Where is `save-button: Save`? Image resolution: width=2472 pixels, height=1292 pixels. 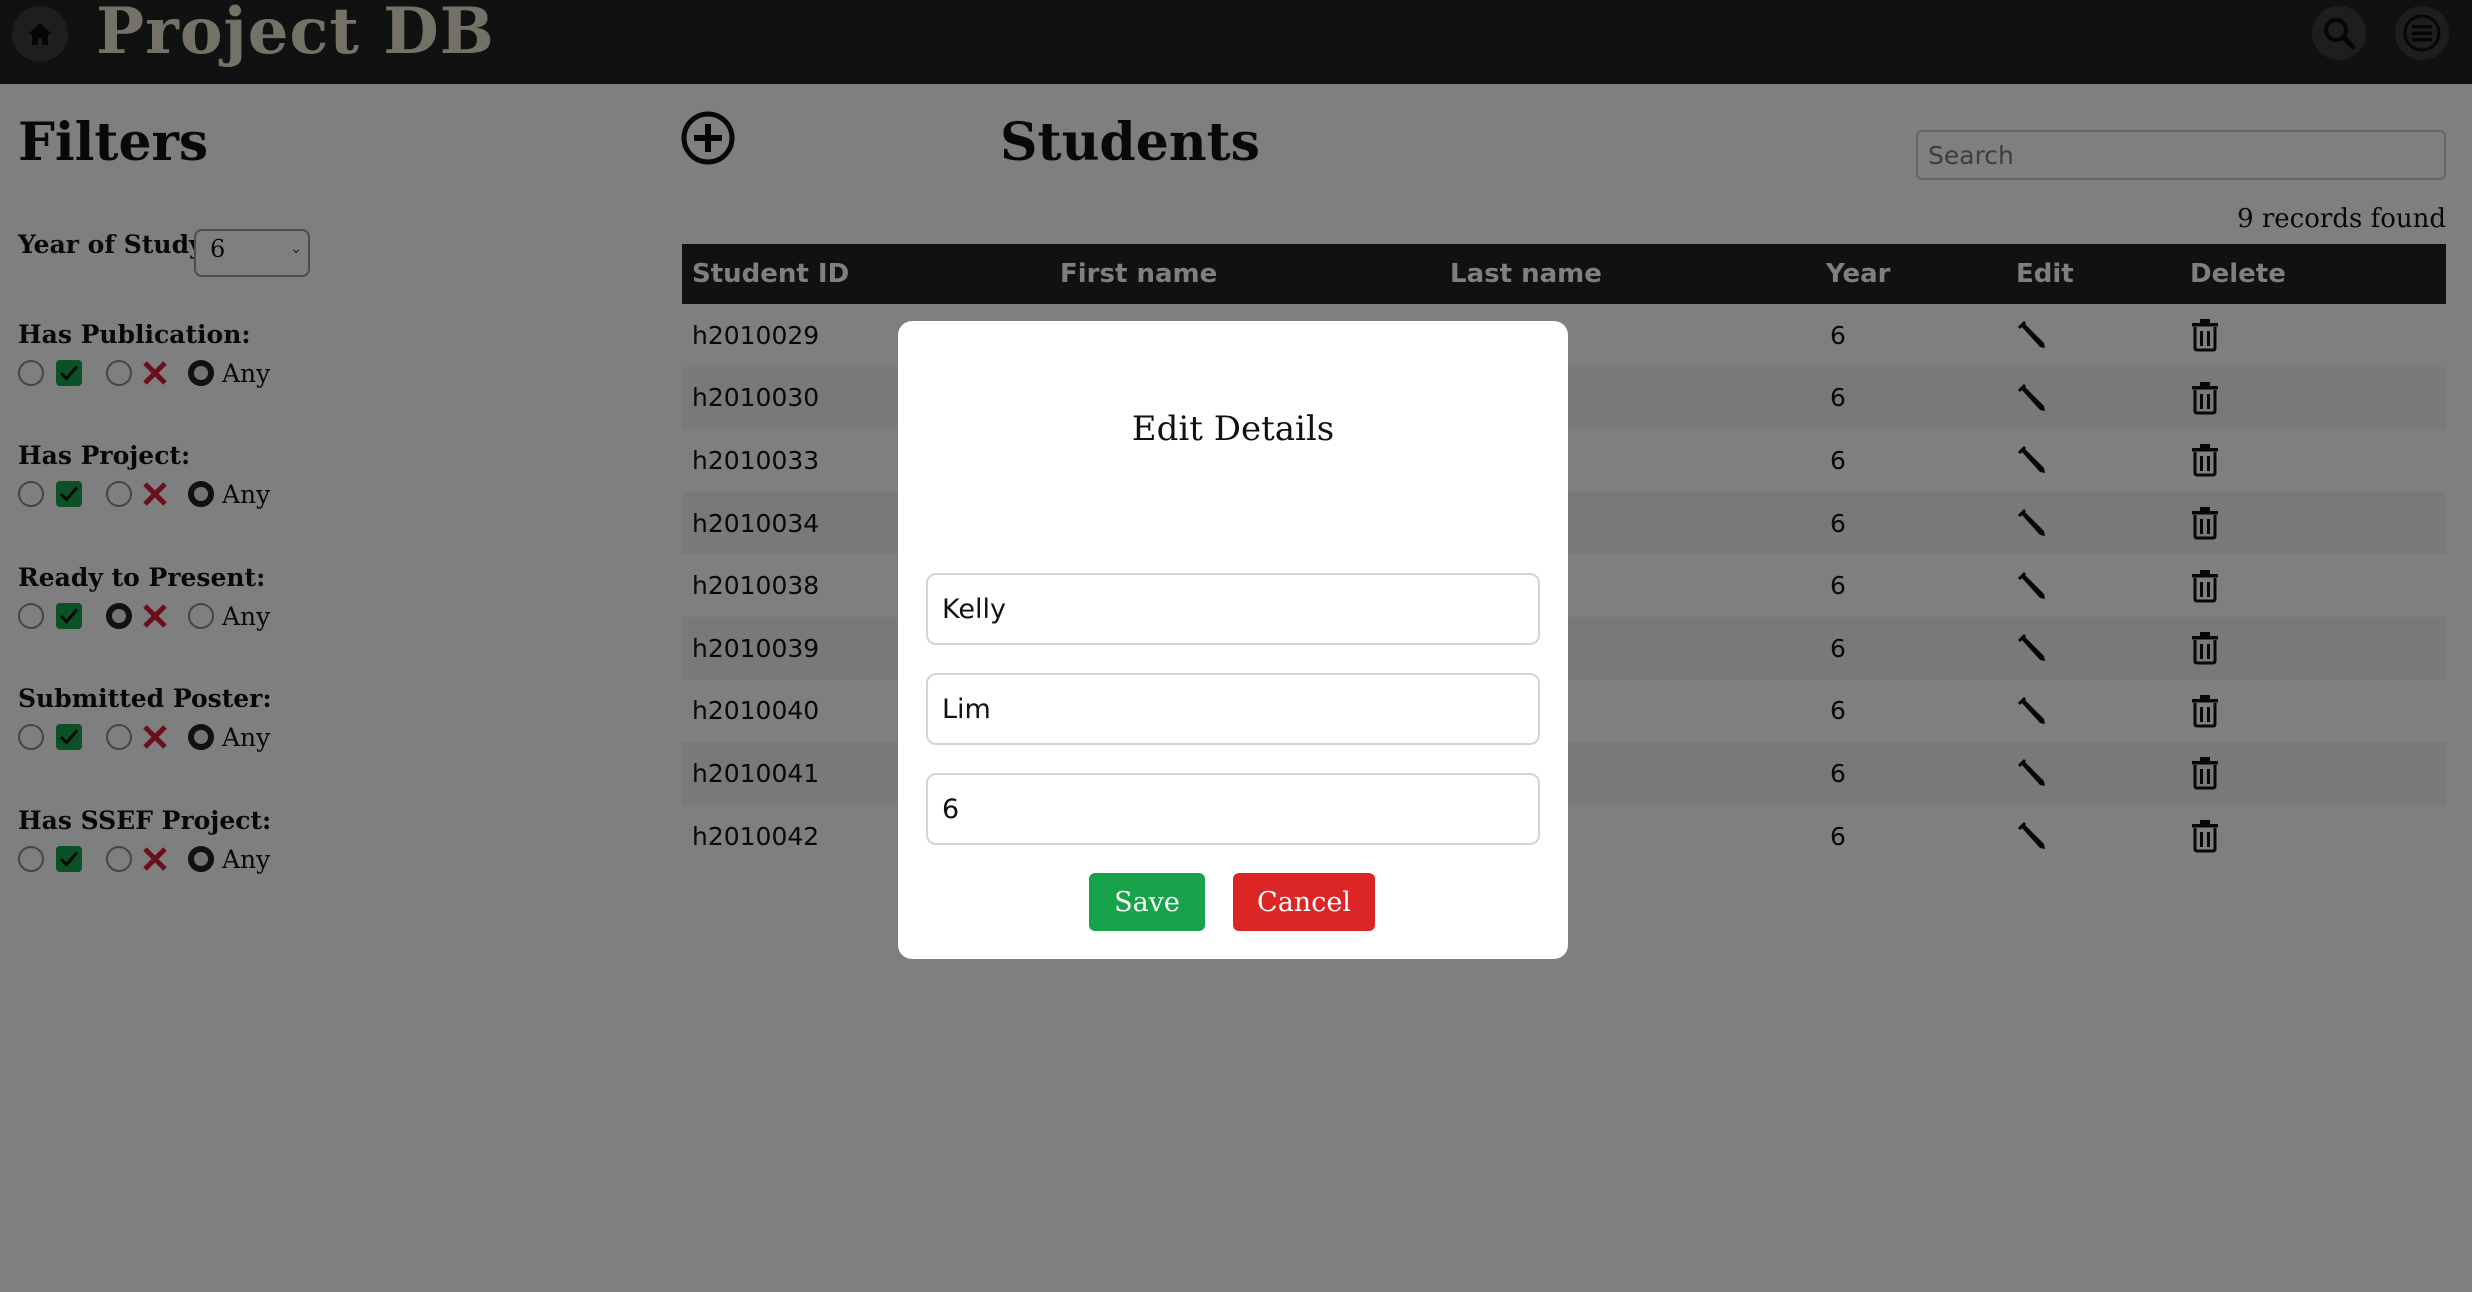 save-button: Save is located at coordinates (1147, 902).